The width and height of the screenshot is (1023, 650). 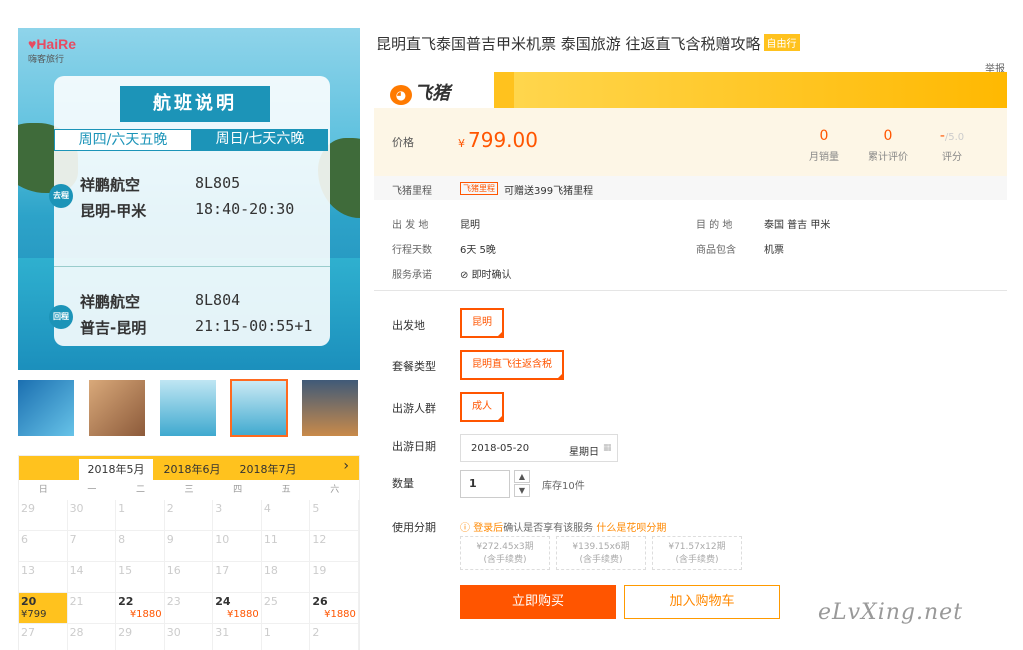 I want to click on login-link: 登录后, so click(x=488, y=528).